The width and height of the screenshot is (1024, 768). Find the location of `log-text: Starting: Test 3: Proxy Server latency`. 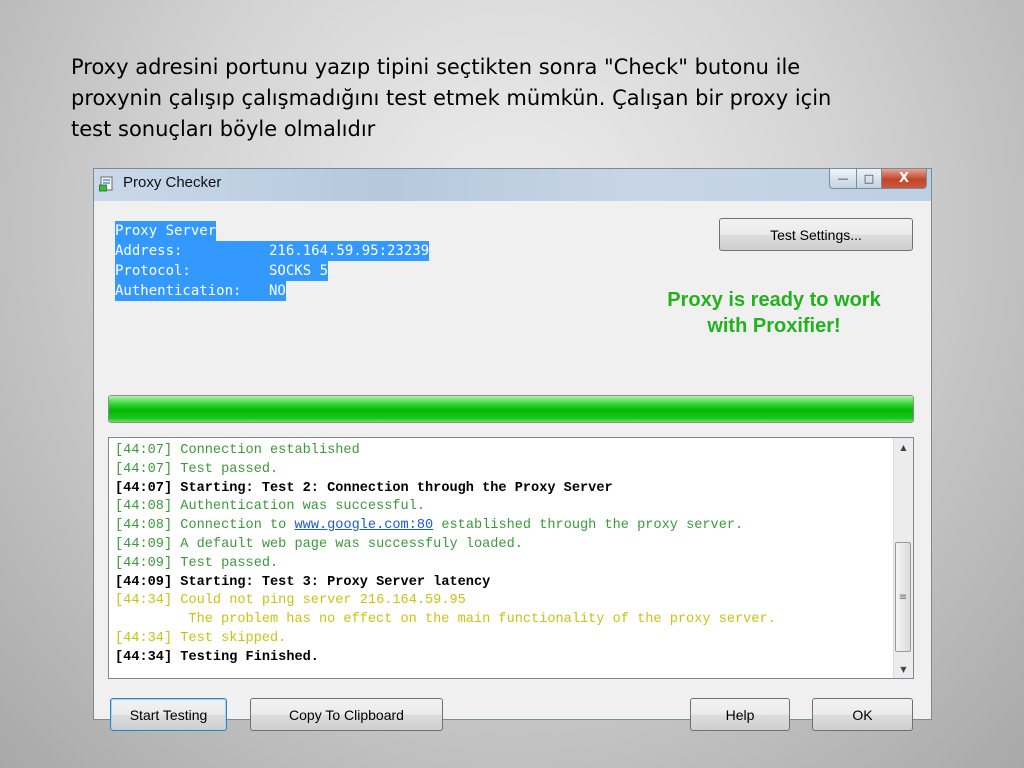

log-text: Starting: Test 3: Proxy Server latency is located at coordinates (335, 582).